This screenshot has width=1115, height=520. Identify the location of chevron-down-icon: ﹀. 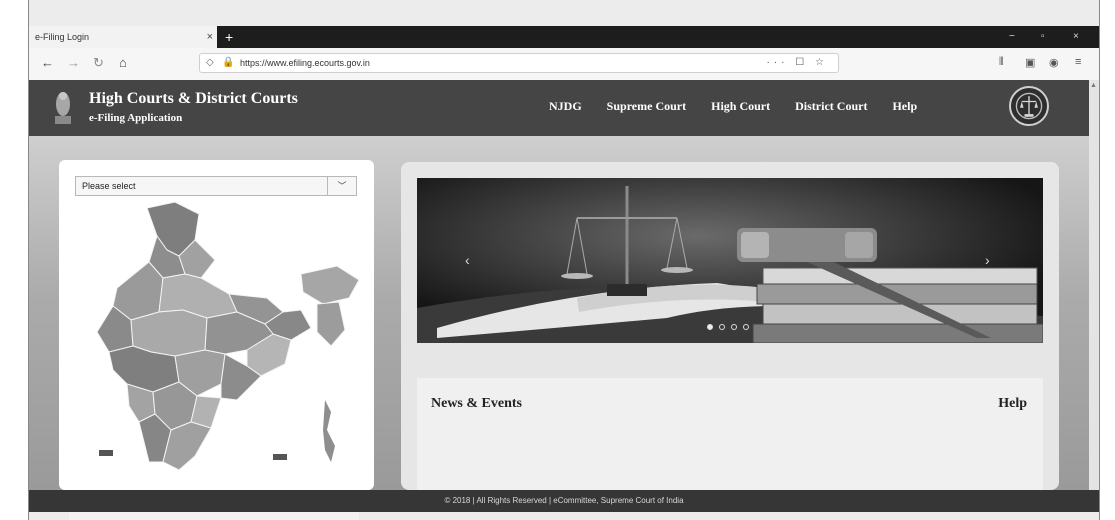
(341, 186).